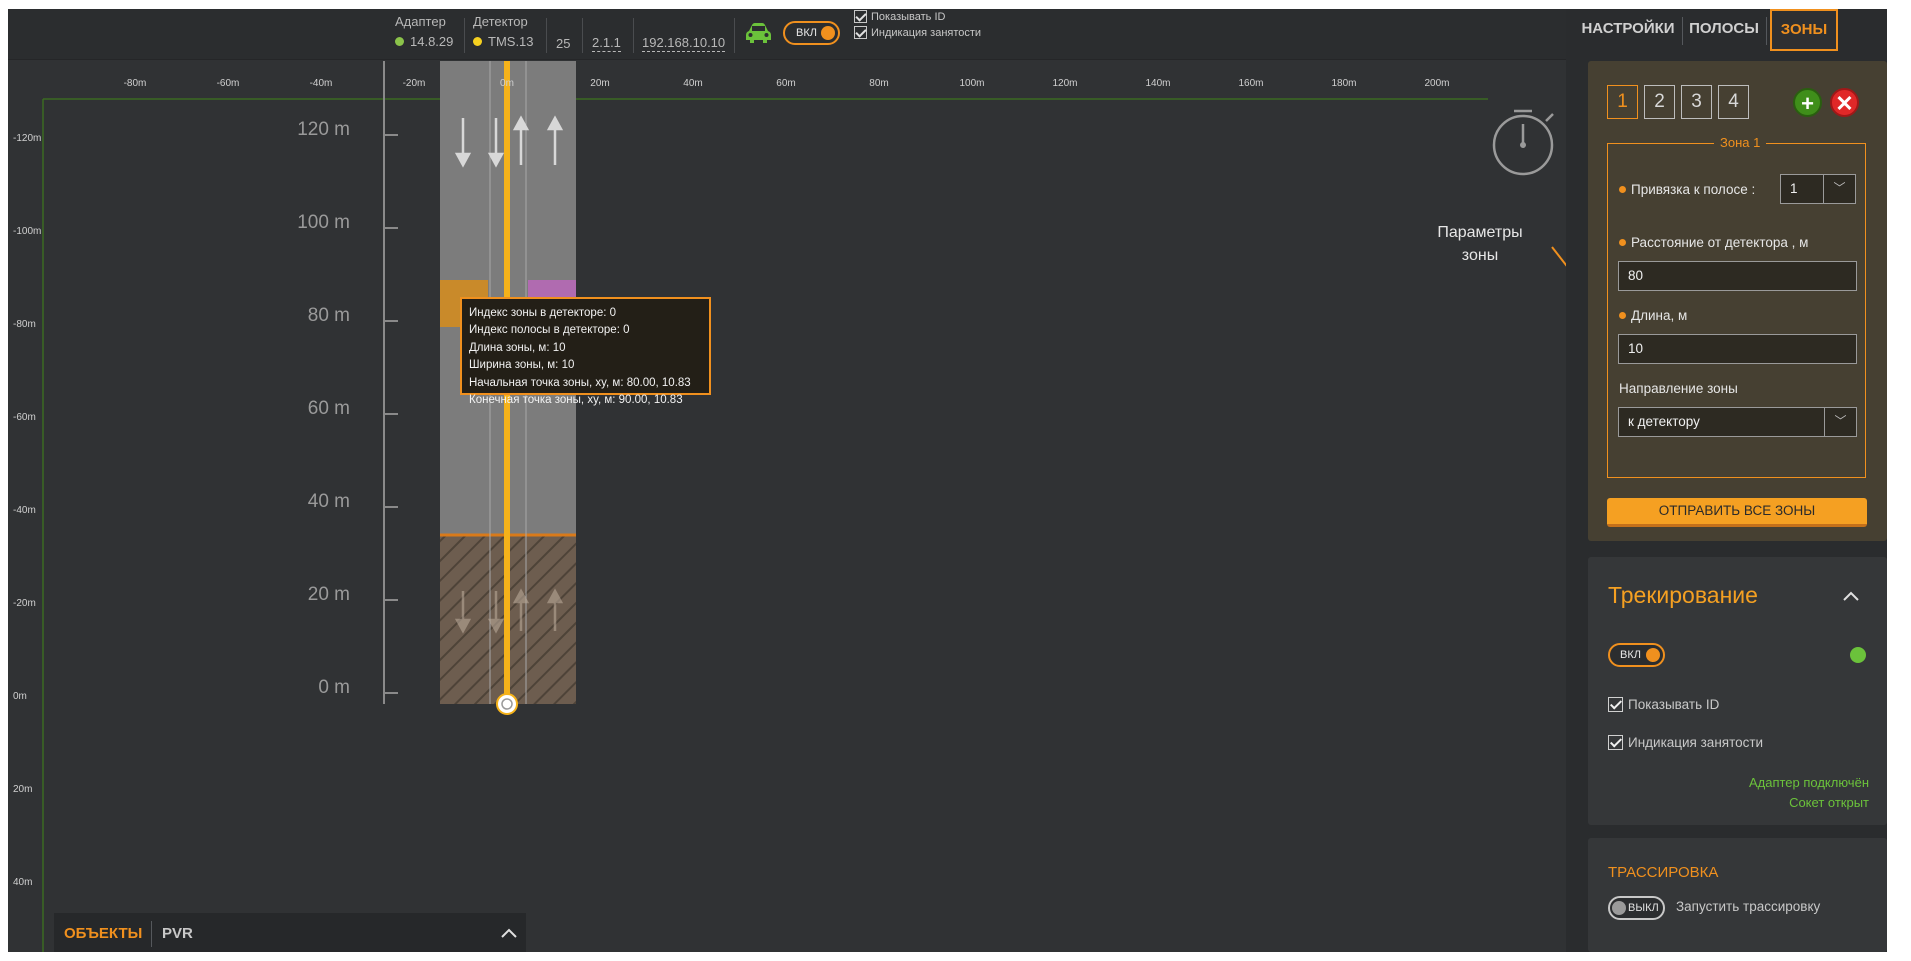 The height and width of the screenshot is (961, 1911). Describe the element at coordinates (1065, 83) in the screenshot. I see `x-tick: 120m` at that location.